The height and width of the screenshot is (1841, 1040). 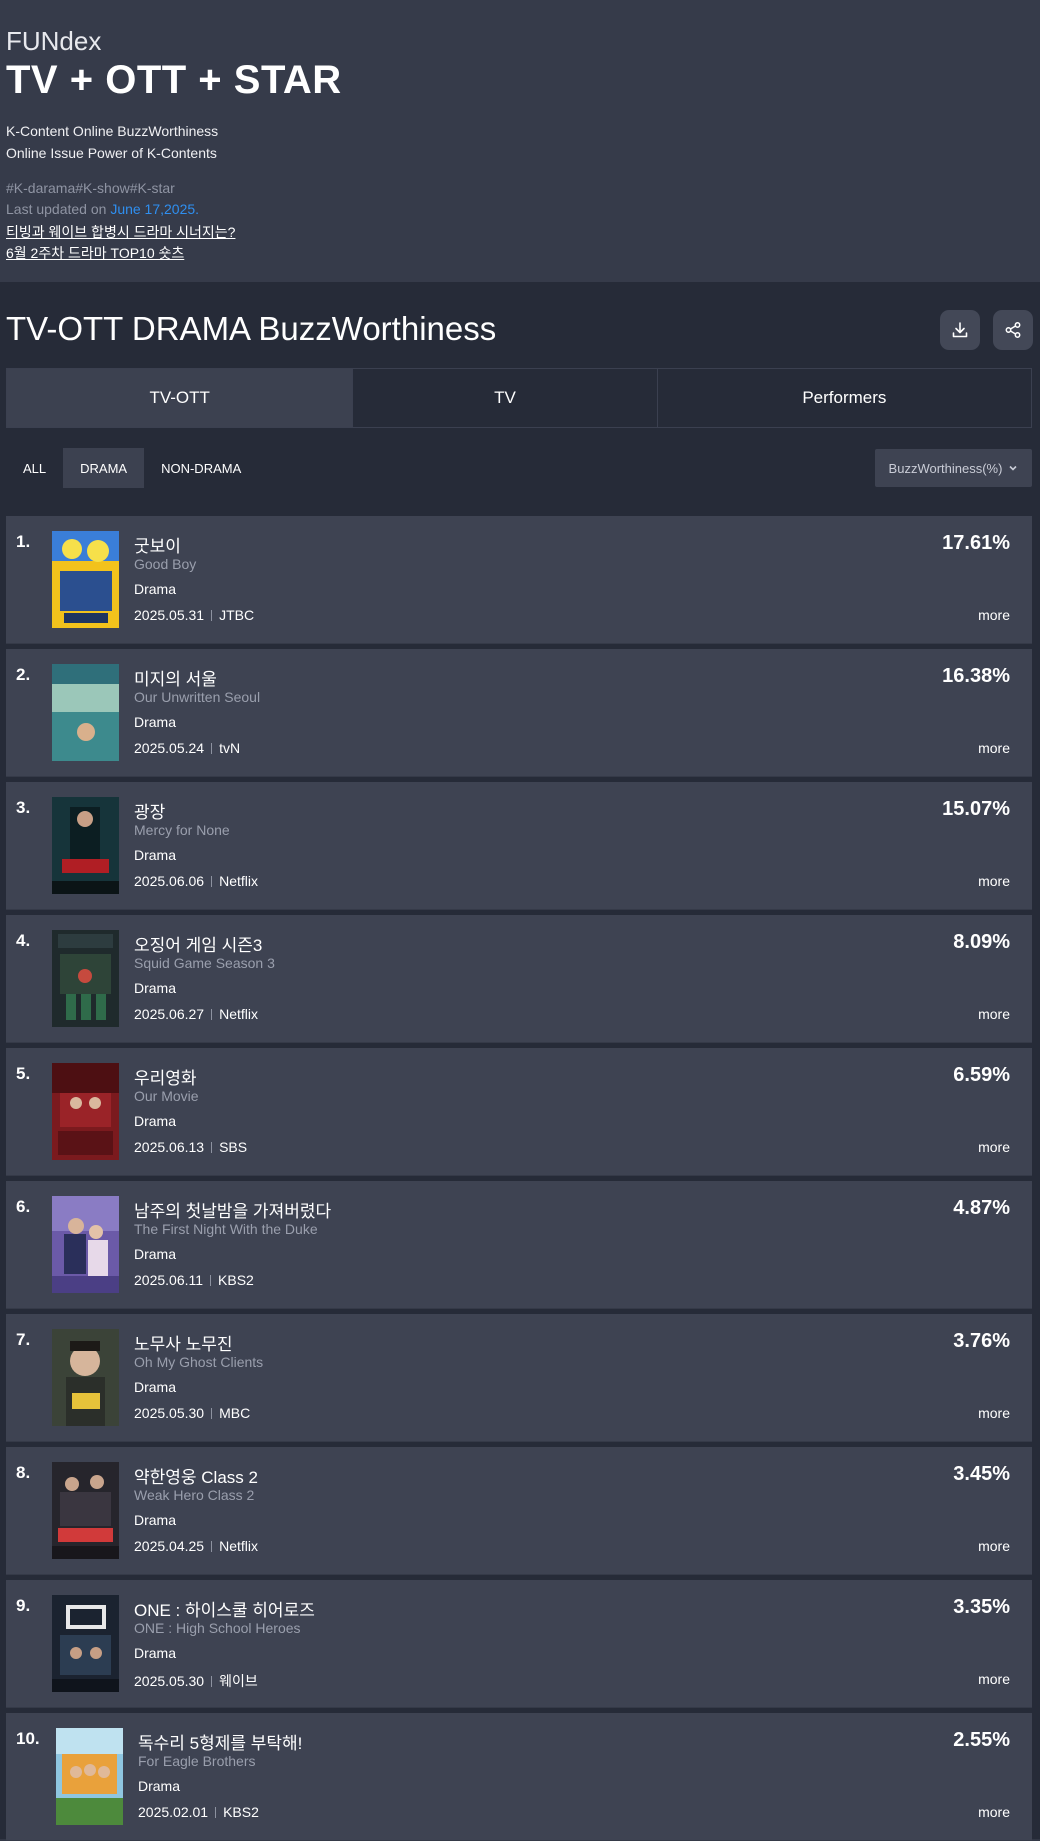 I want to click on title-korean: 약한영웅 Class 2, so click(x=196, y=1477).